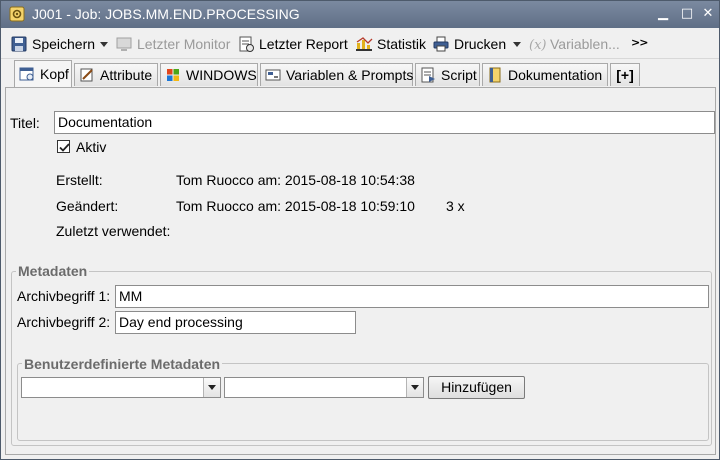  I want to click on toolbar-overflow-chevron: >>, so click(639, 42).